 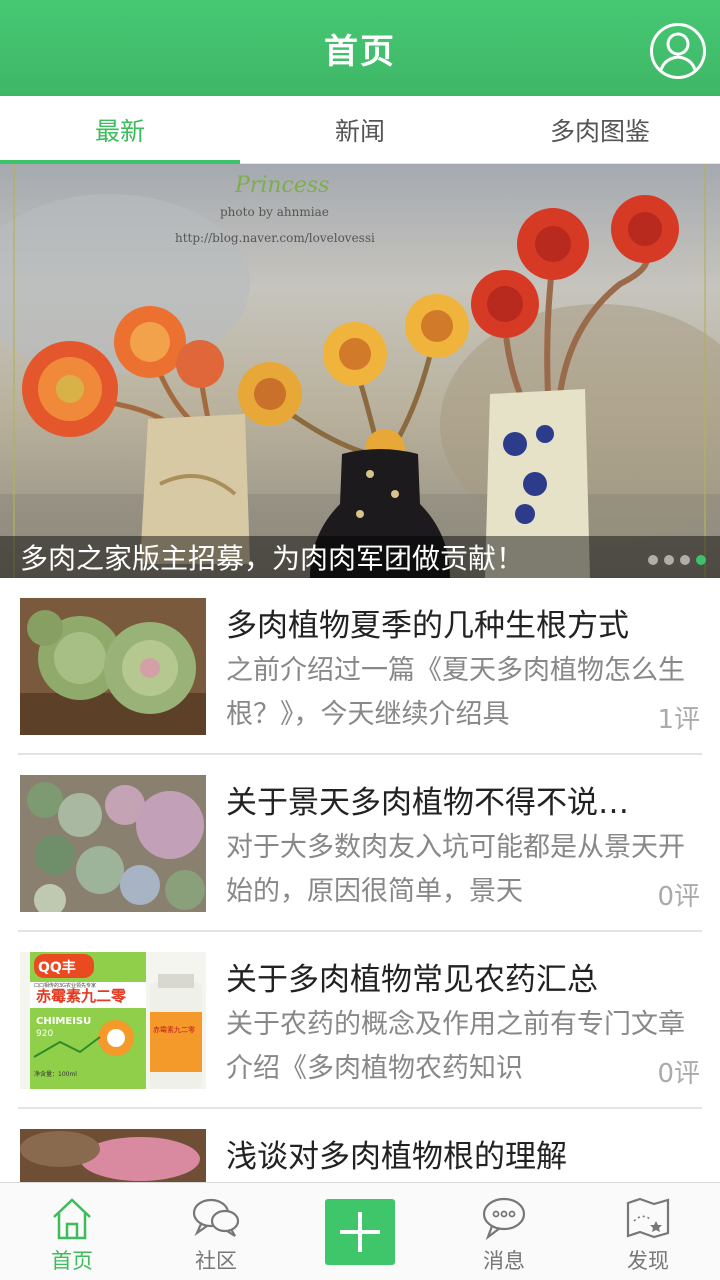 What do you see at coordinates (216, 1261) in the screenshot?
I see `nav-label: 社区` at bounding box center [216, 1261].